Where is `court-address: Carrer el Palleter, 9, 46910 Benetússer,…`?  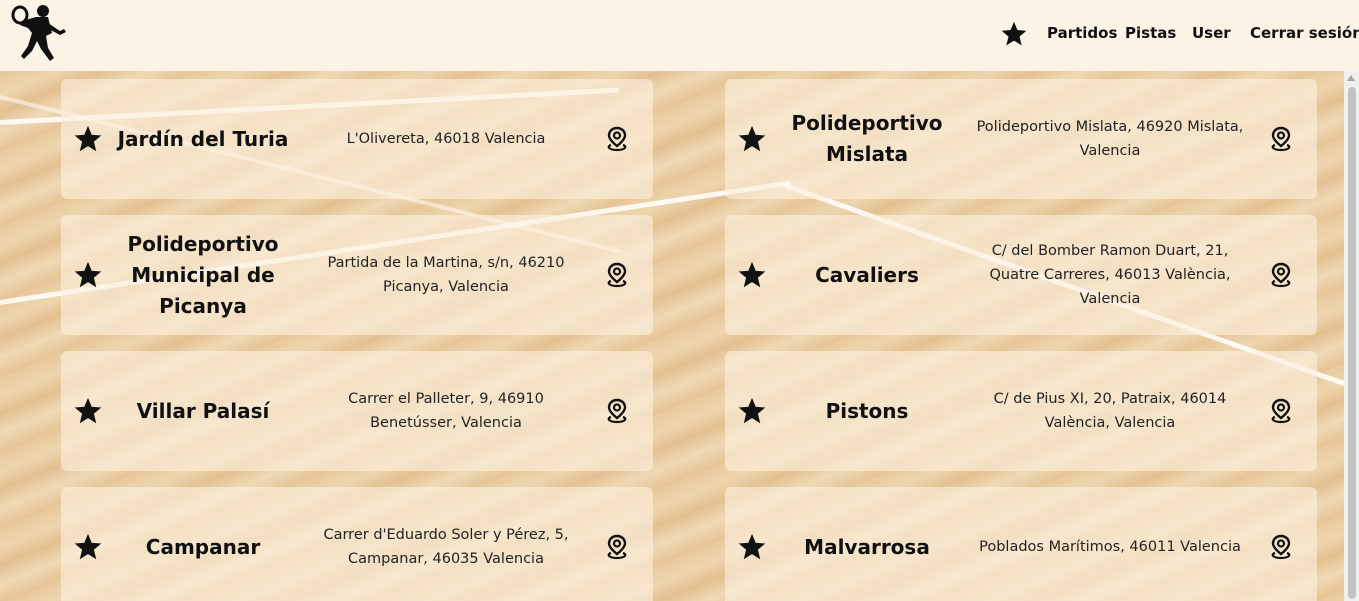 court-address: Carrer el Palleter, 9, 46910 Benetússer,… is located at coordinates (446, 411).